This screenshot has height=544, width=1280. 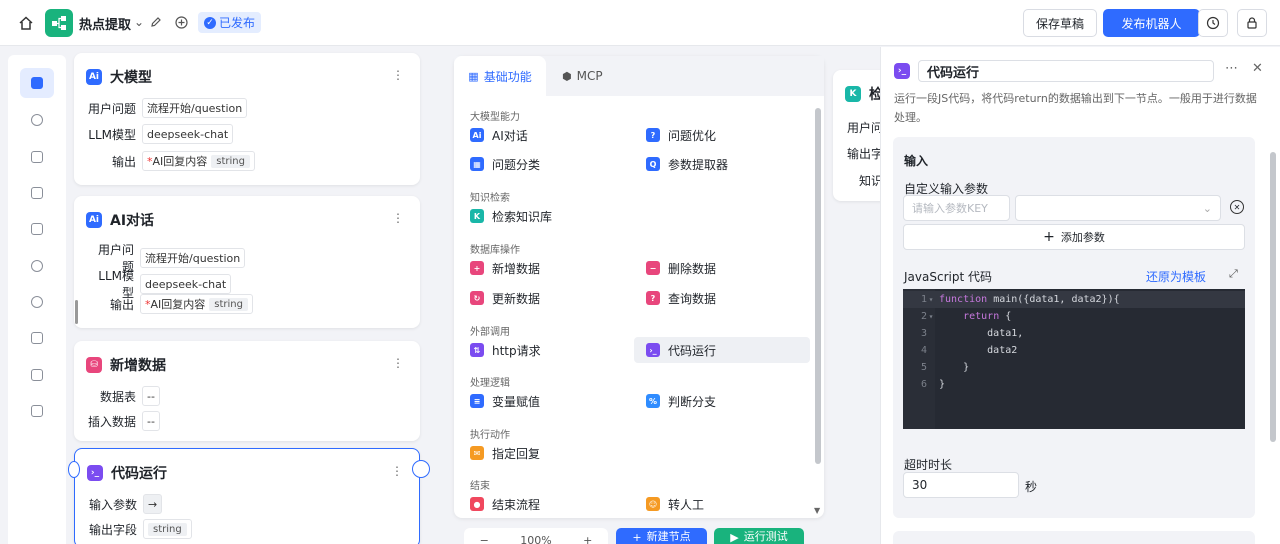 I want to click on save-draft-button: 保存草稿, so click(x=1060, y=23).